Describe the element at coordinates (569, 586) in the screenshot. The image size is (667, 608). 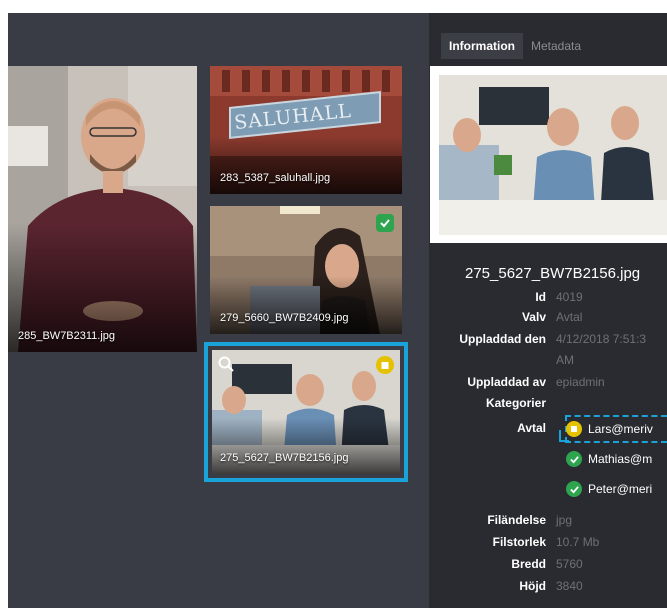
I see `field-value: 3840` at that location.